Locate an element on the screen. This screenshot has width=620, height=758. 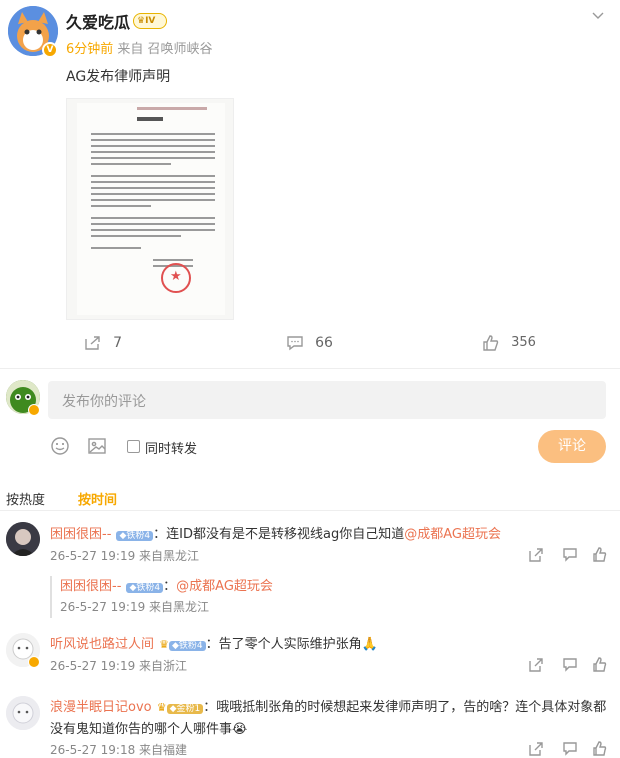
comment-line: 听风说也路过人间 ♛ ◆铁粉4 ：告了零个人实际维护张角🙏 is located at coordinates (214, 643).